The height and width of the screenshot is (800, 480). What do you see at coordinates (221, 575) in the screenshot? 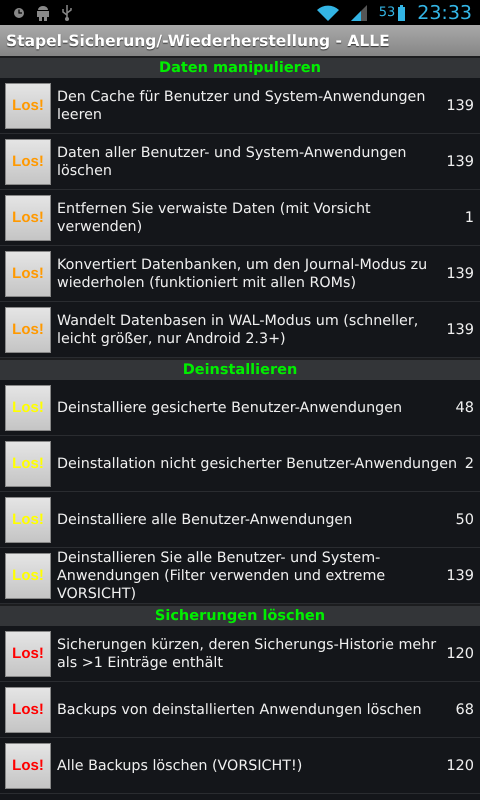
I see `action-label: Deinstallieren Sie alle Benutzer- und System-Anwendungen (Filter verwenden und extreme VORSICHT)` at bounding box center [221, 575].